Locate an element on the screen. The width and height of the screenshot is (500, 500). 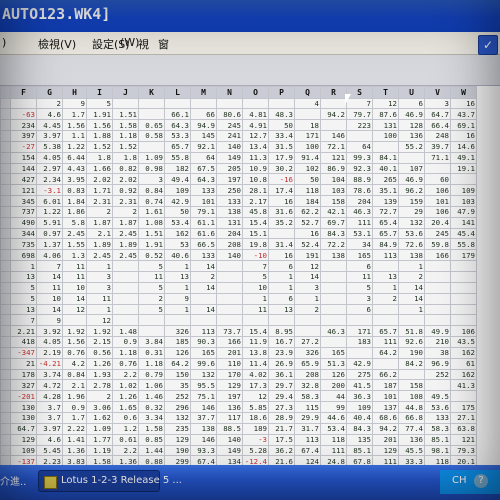
cell: 66.1 is located at coordinates (177, 114).